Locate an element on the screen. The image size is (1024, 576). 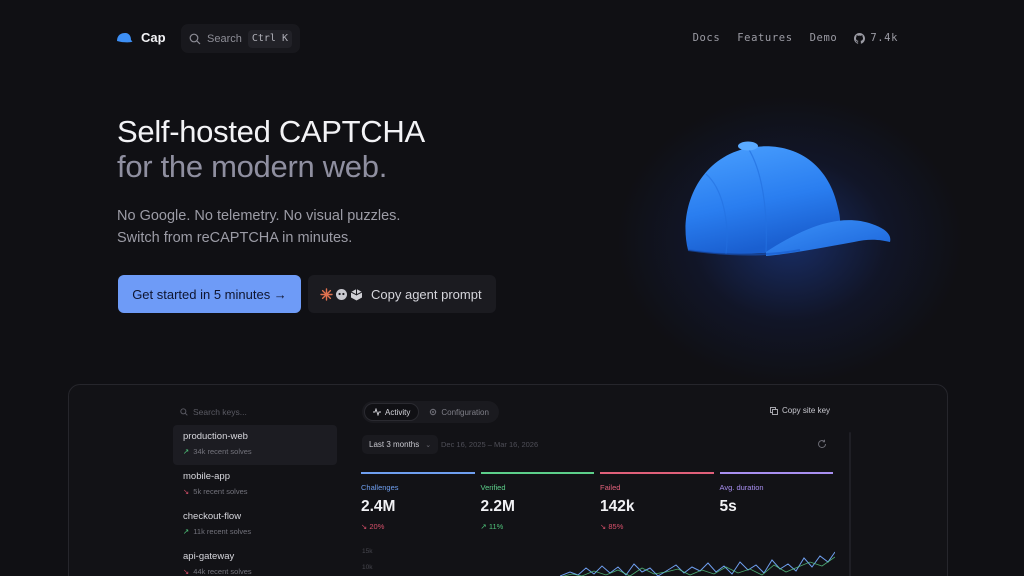
stat-avg-duration: Avg. duration 5s is located at coordinates (776, 502).